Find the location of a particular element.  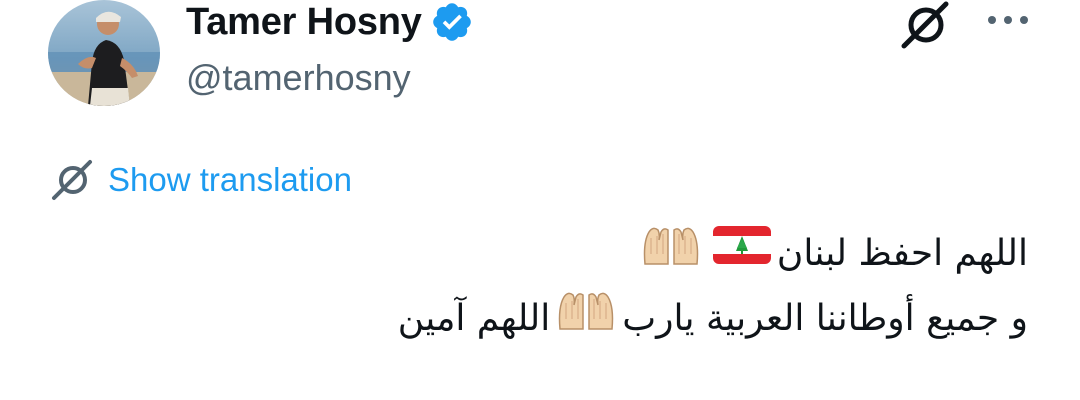

author-name-row: Tamer Hosny is located at coordinates (330, 22).